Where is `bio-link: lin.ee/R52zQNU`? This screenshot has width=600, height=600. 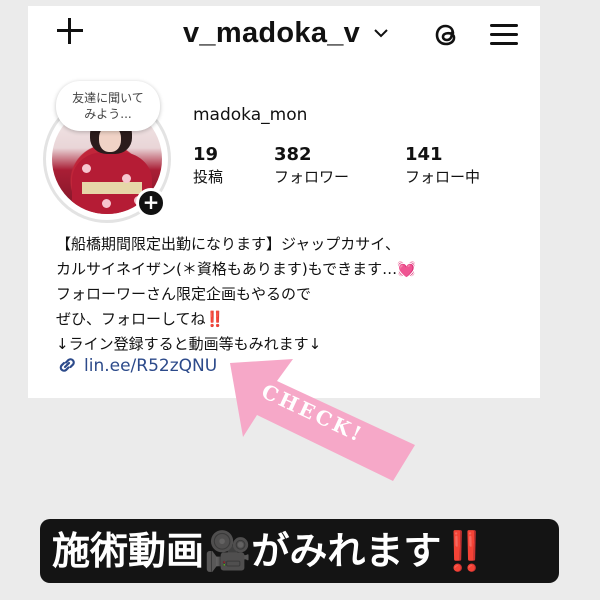 bio-link: lin.ee/R52zQNU is located at coordinates (136, 365).